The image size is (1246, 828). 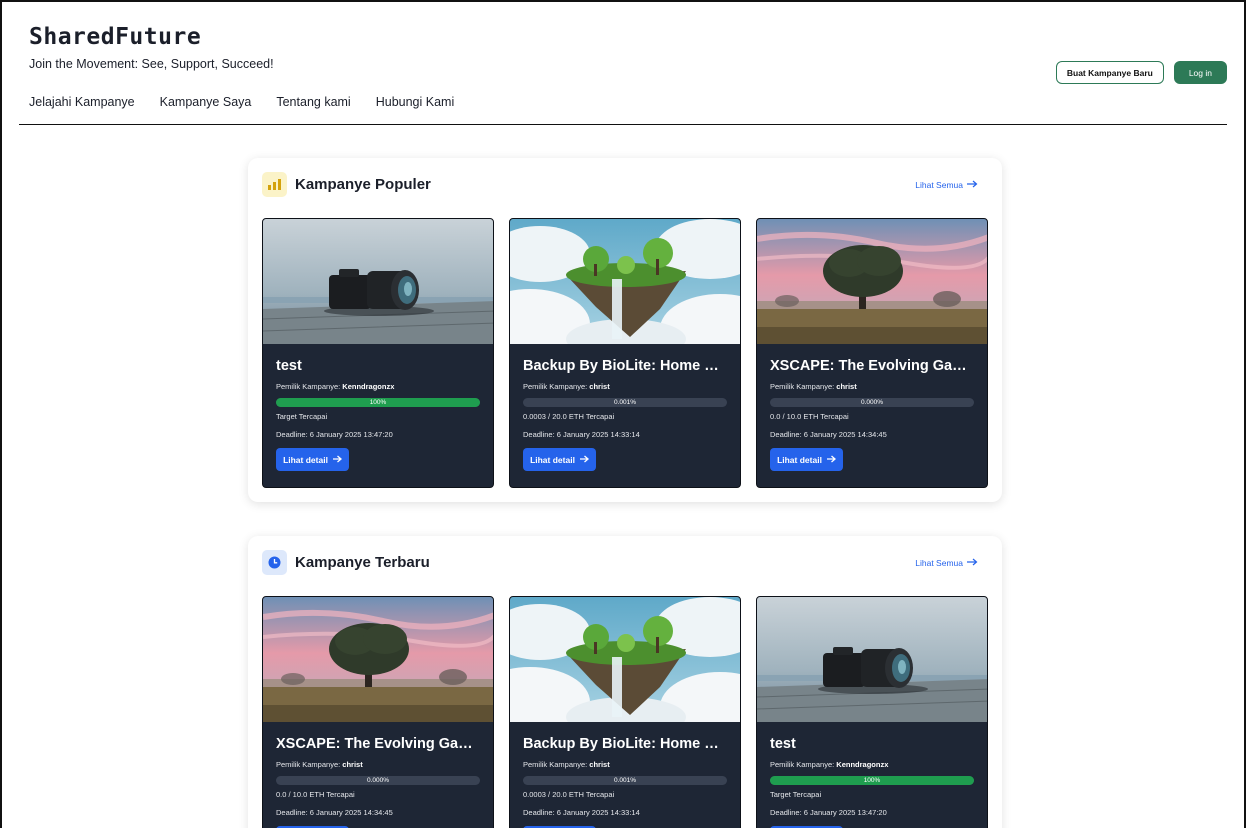 I want to click on section-title: Kampanye Populer, so click(x=363, y=184).